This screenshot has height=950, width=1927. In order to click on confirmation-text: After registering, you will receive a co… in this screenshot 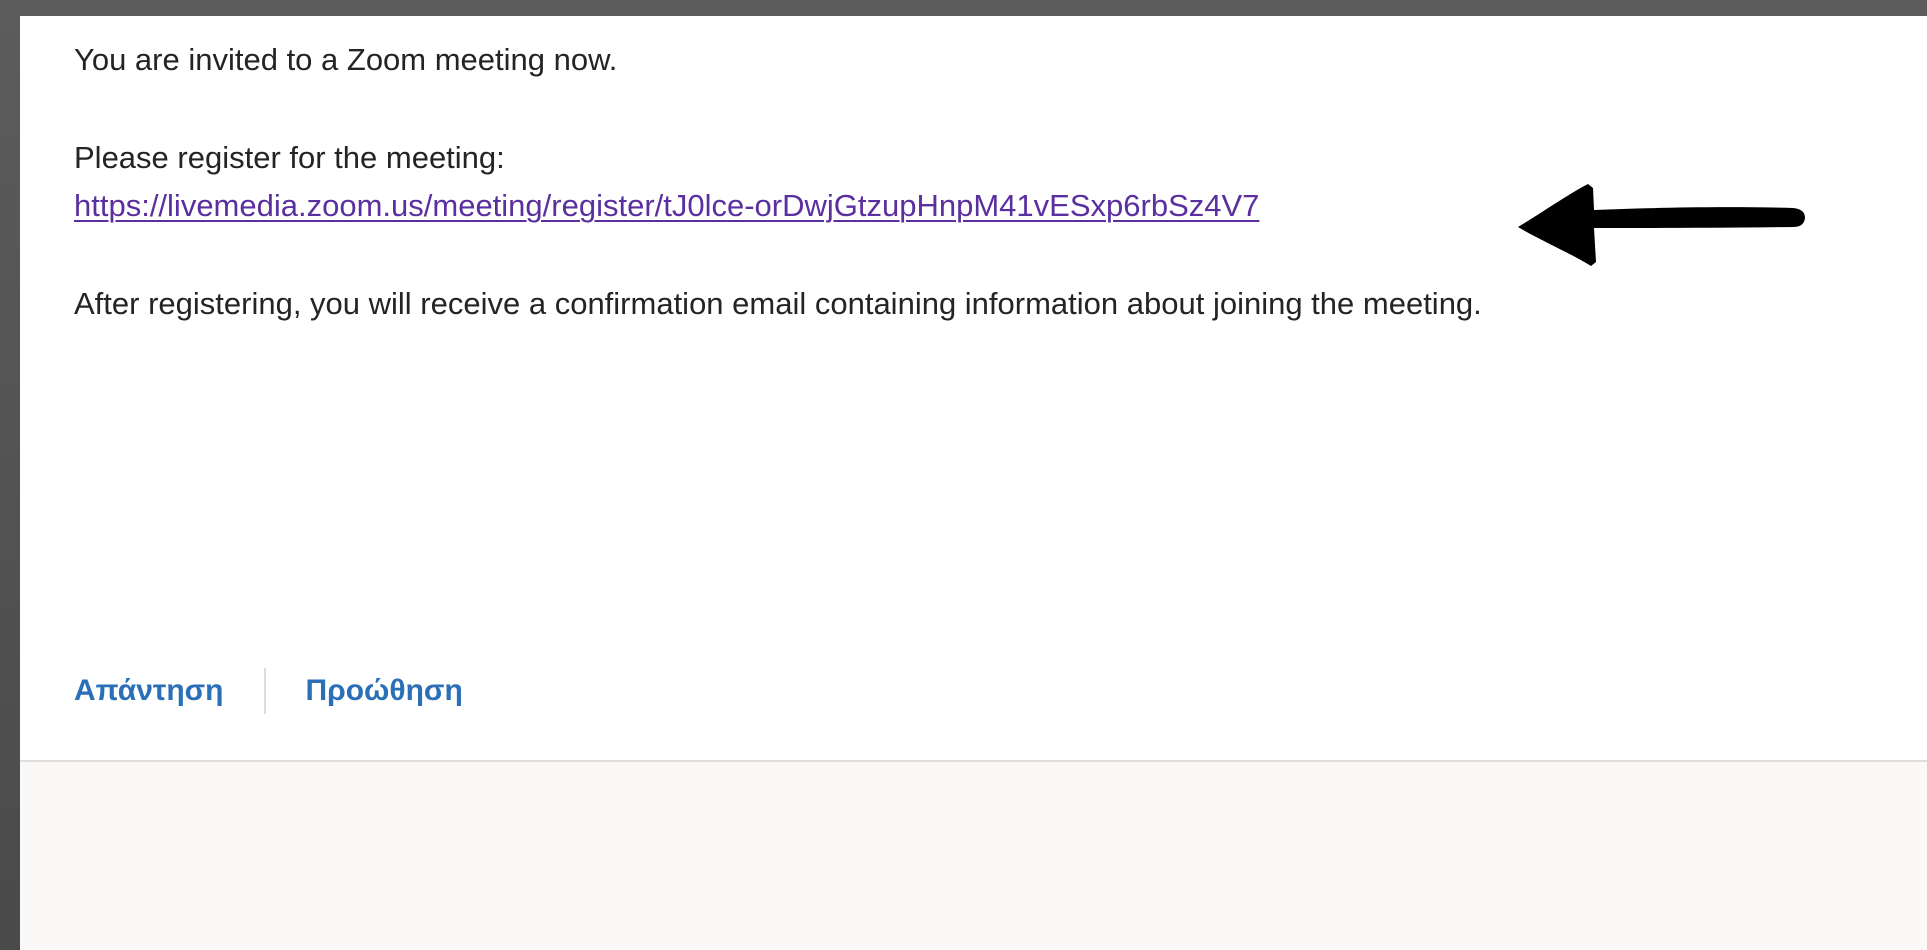, I will do `click(778, 303)`.